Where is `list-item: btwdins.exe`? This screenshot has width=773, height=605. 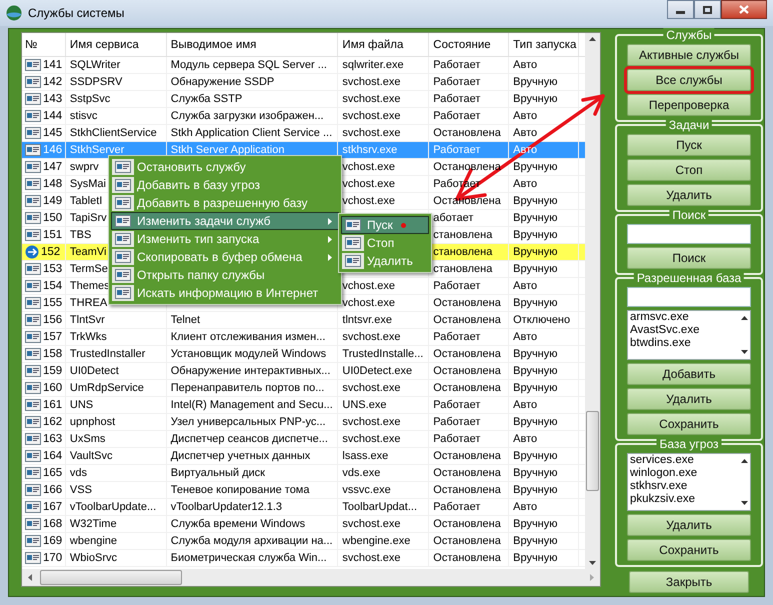
list-item: btwdins.exe is located at coordinates (684, 343).